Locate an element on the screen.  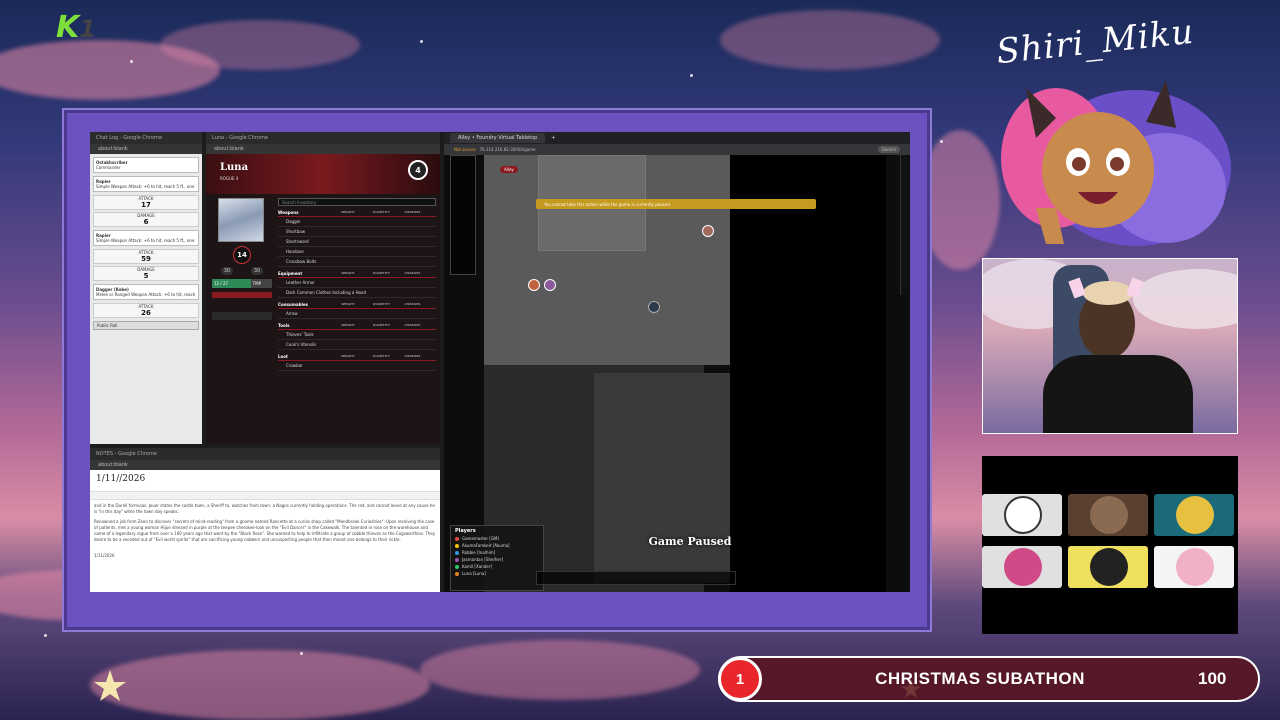
editor-toolbar is located at coordinates (265, 496).